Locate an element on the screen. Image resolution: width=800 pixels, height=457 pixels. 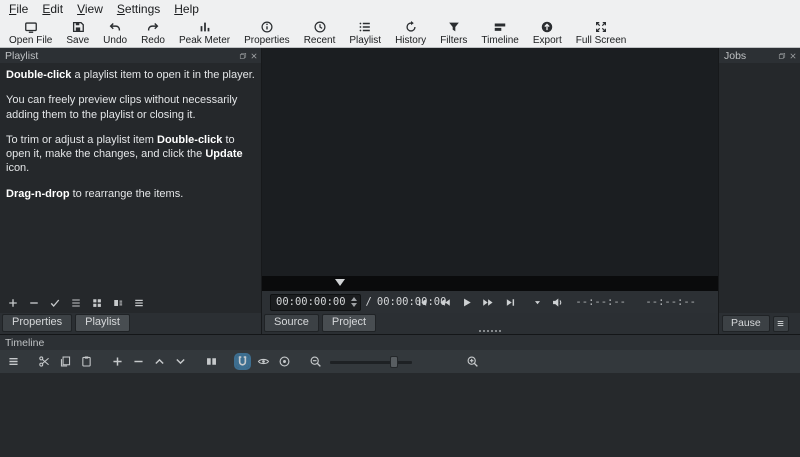
snap-icon is located at coordinates (242, 361).